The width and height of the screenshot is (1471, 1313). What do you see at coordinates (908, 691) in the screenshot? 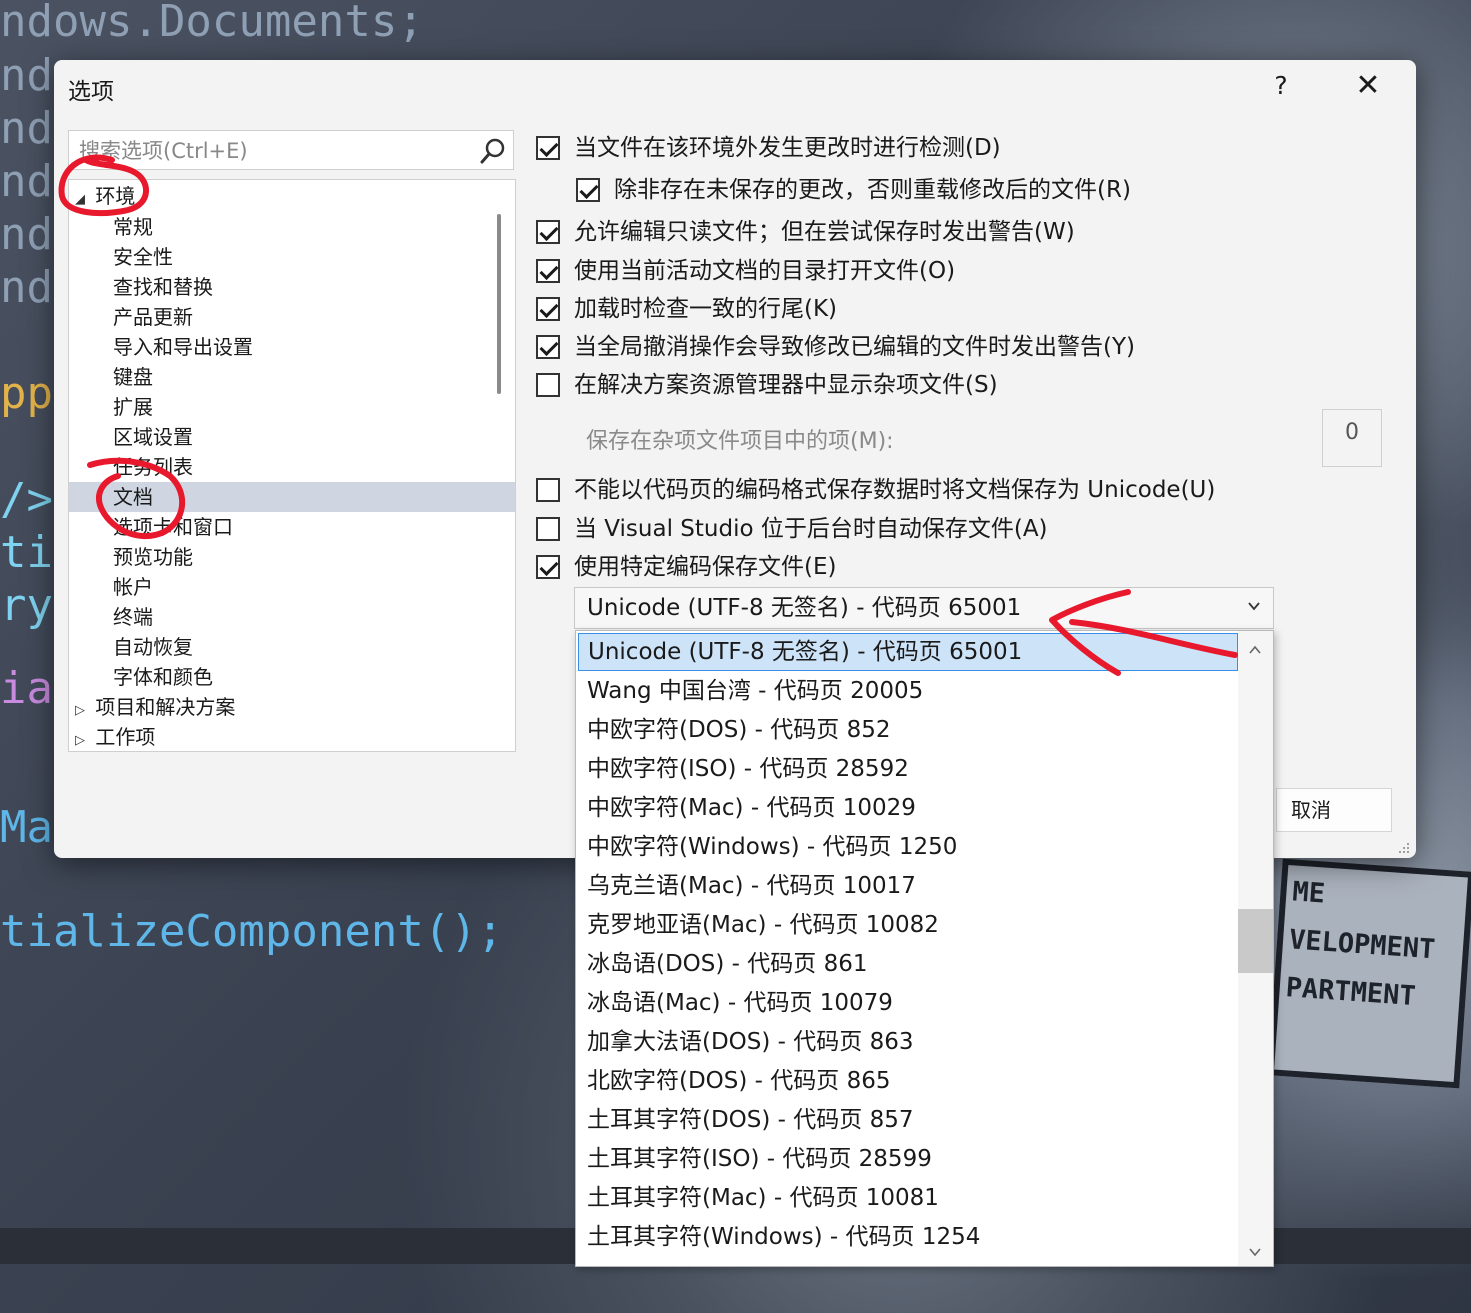
I see `encoding-option: Wang 中国台湾 - 代码页 20005` at bounding box center [908, 691].